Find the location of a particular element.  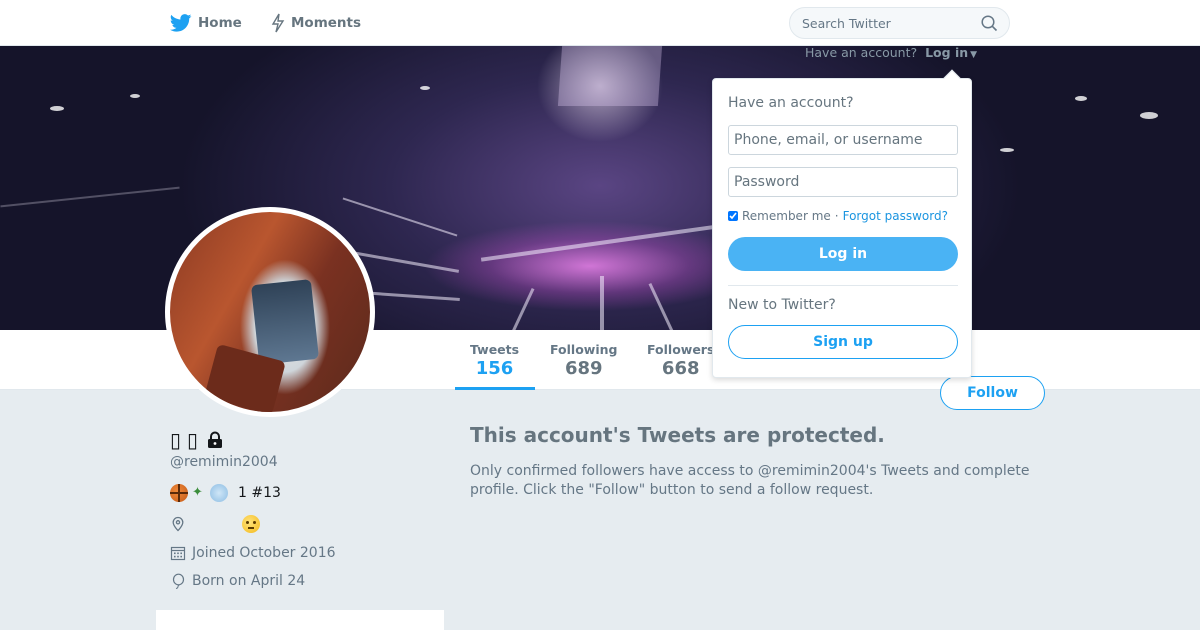

login-button: Log in is located at coordinates (843, 254).